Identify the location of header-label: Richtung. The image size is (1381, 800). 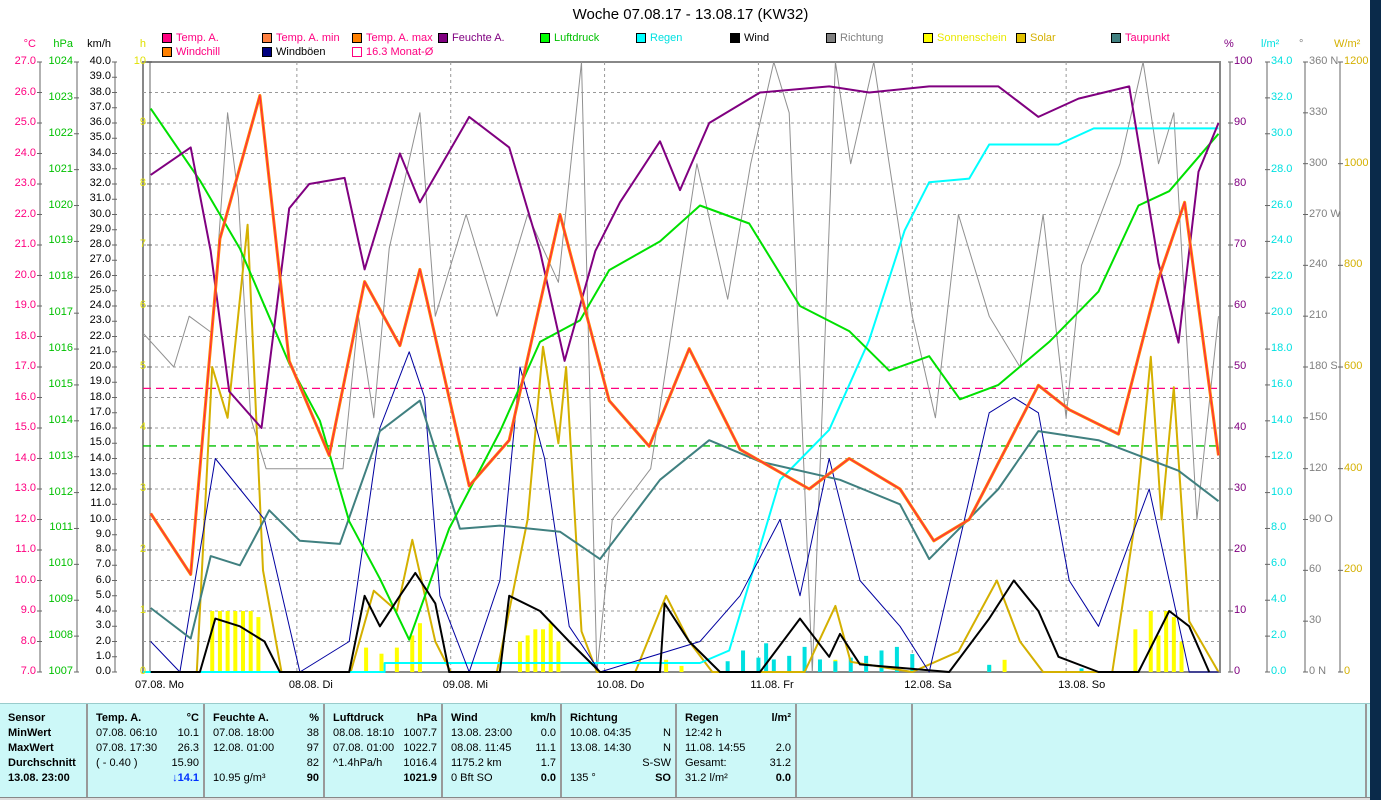
(594, 718).